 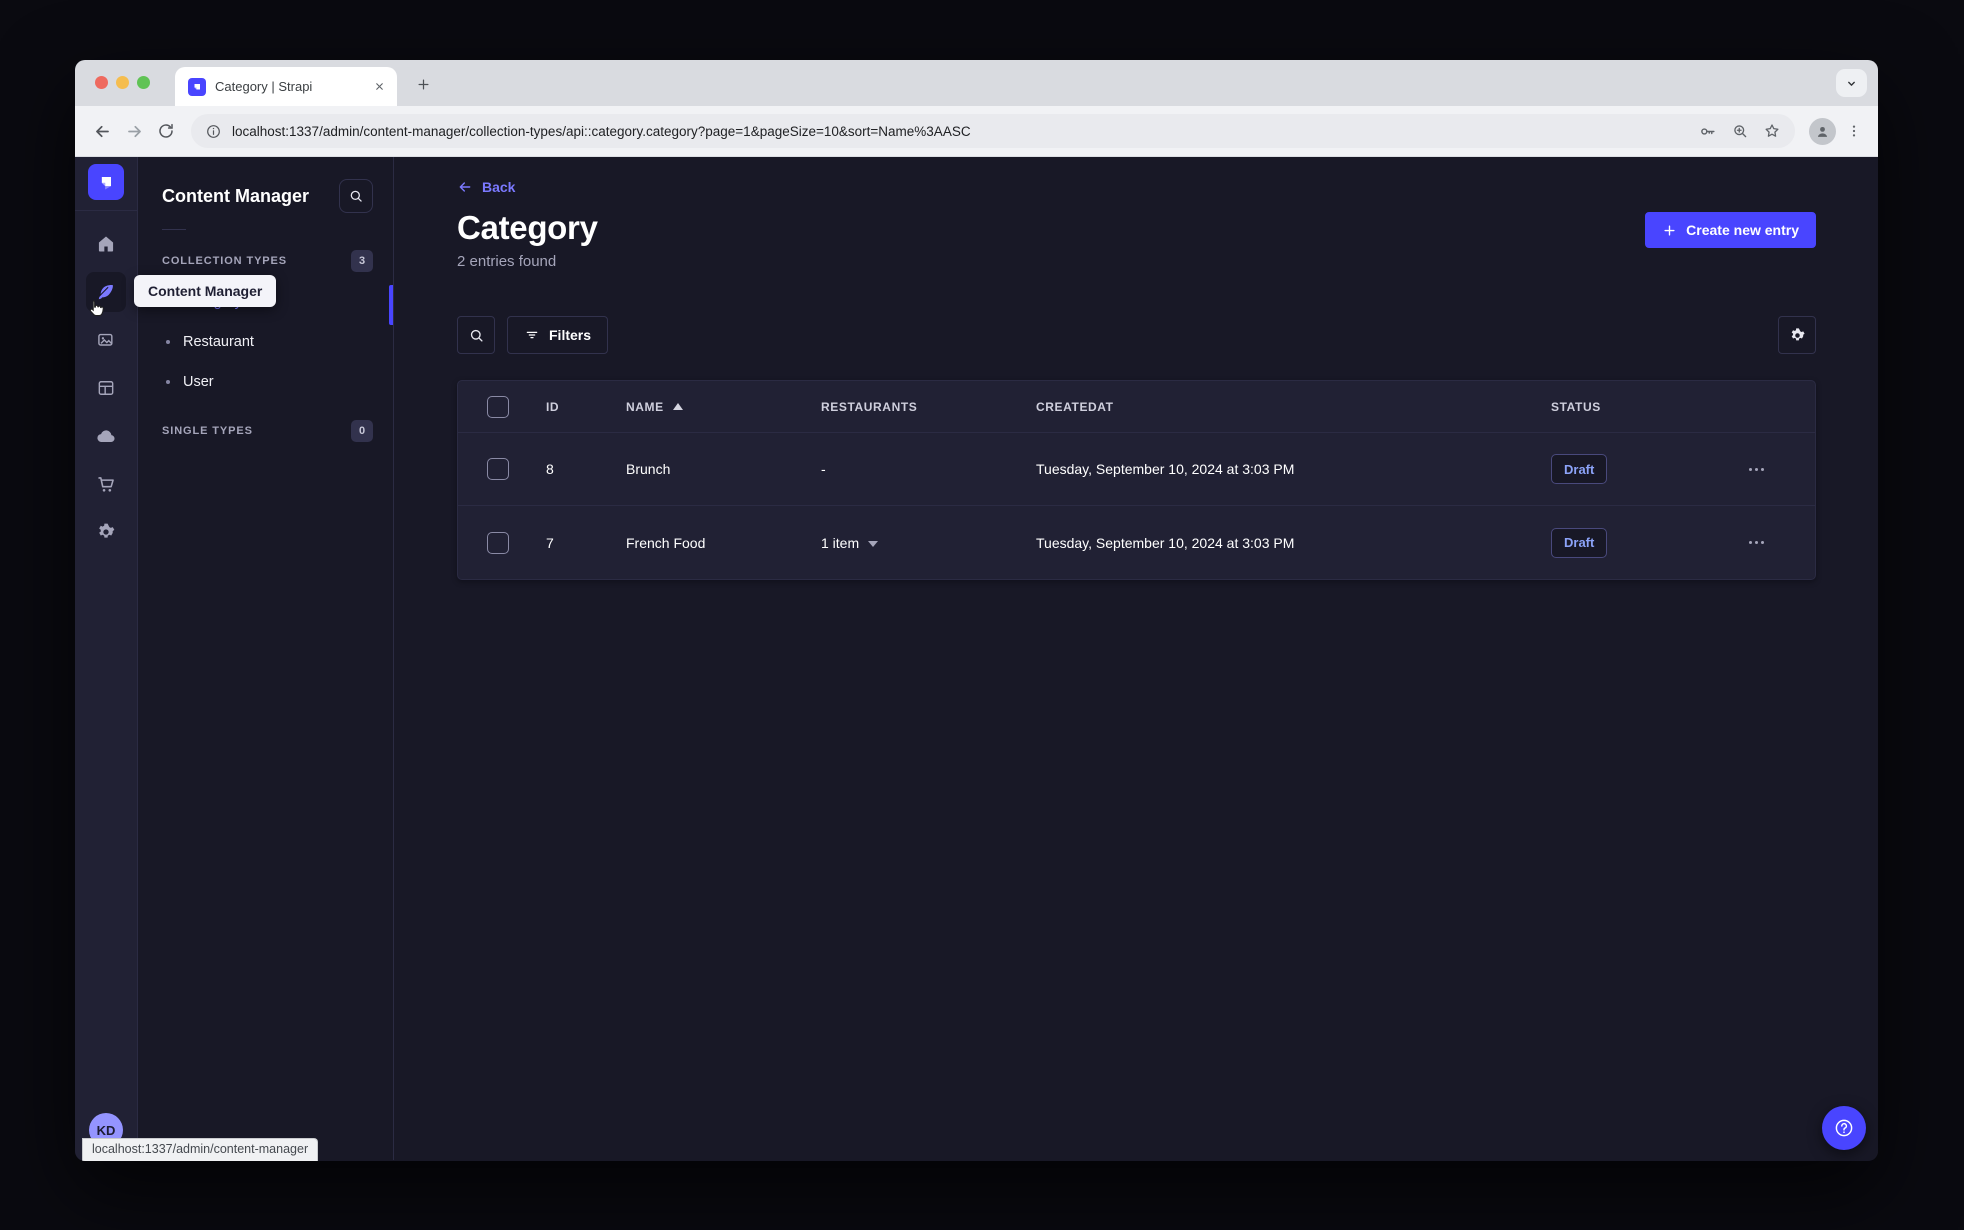 What do you see at coordinates (1707, 131) in the screenshot?
I see `password-key-icon` at bounding box center [1707, 131].